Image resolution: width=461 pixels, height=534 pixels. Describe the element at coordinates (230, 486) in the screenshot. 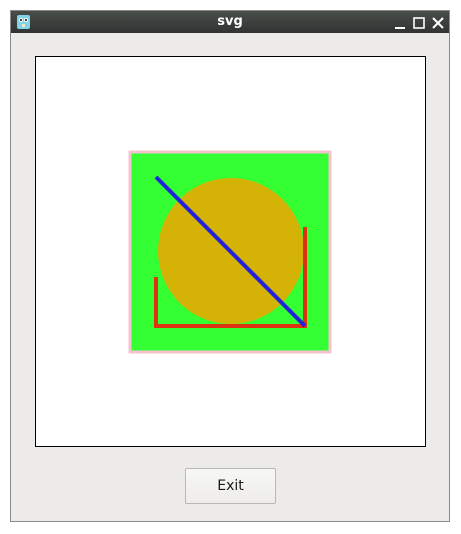

I see `exit-button: Exit` at that location.